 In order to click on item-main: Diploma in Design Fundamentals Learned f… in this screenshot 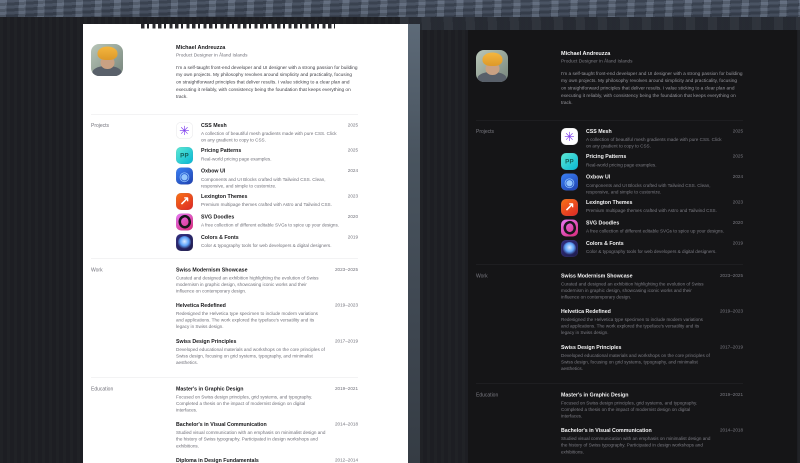, I will do `click(252, 460)`.